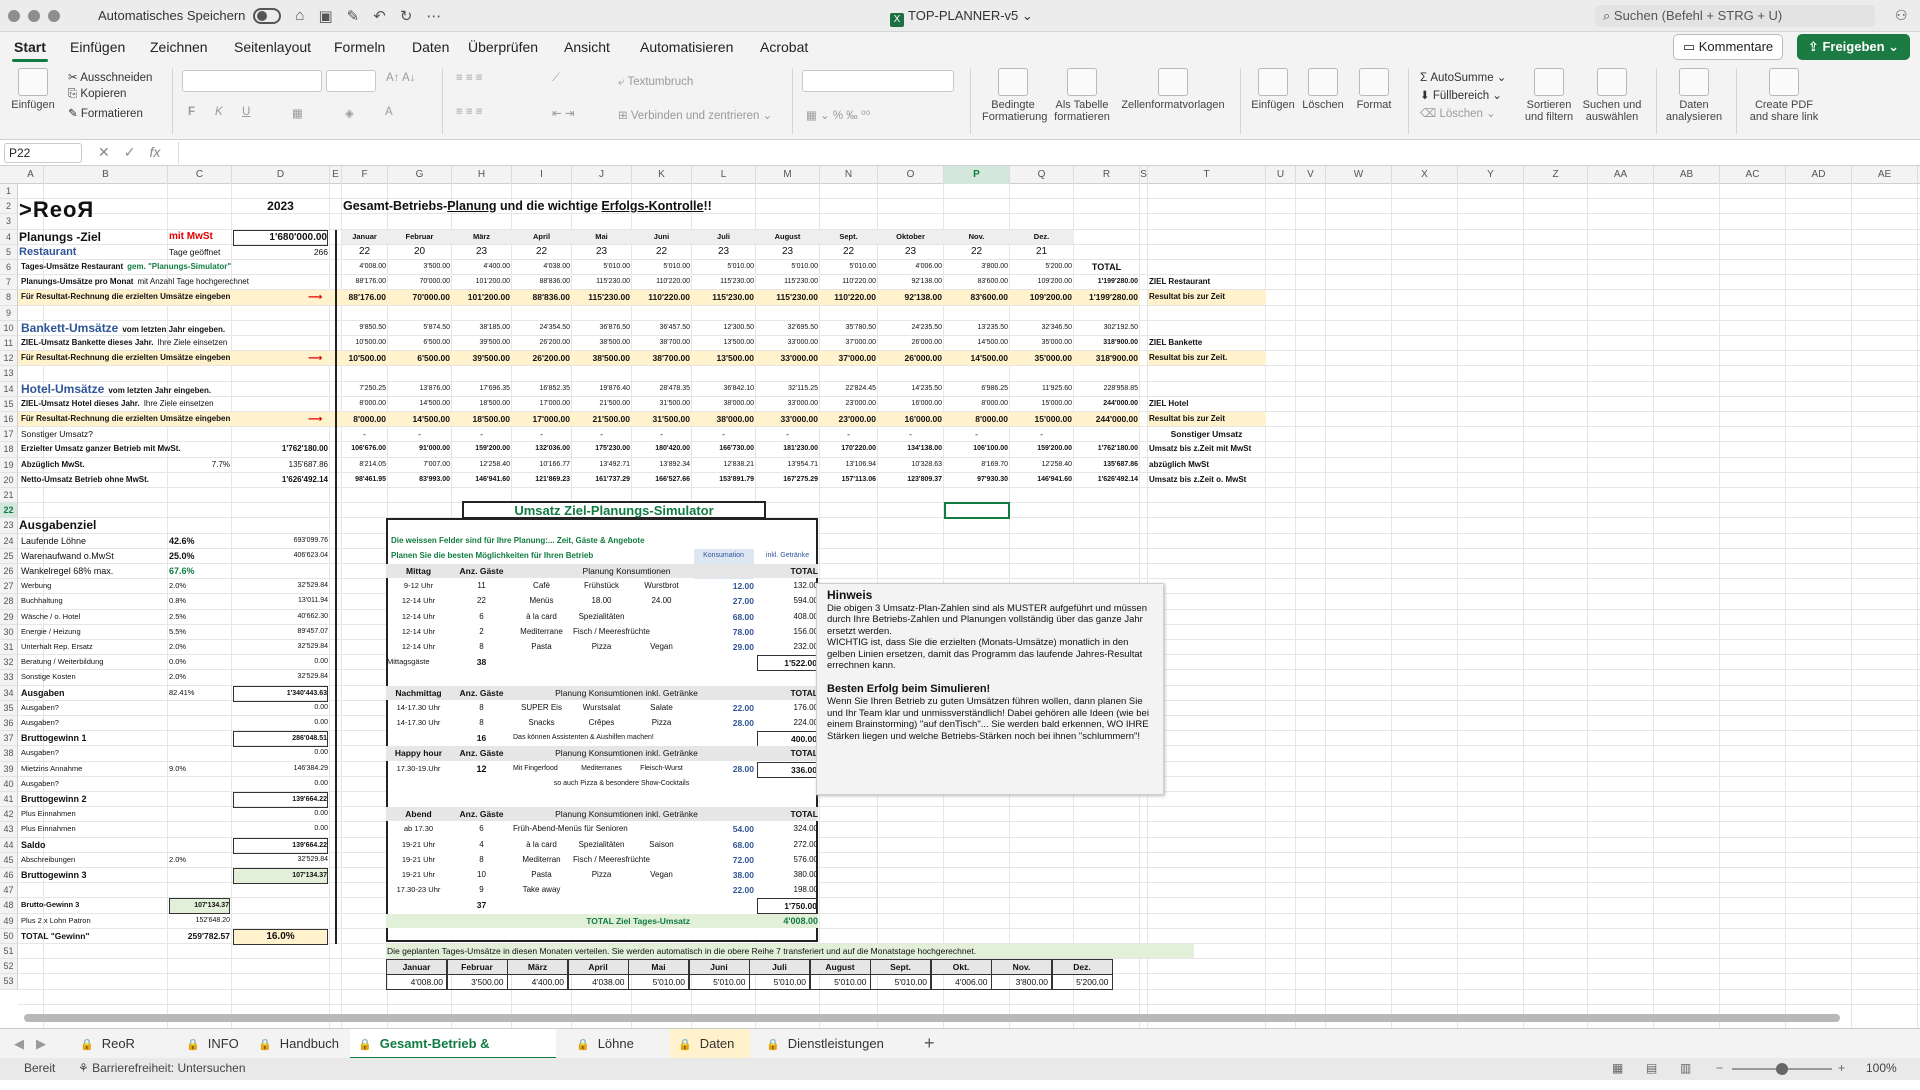  Describe the element at coordinates (976, 449) in the screenshot. I see `month-value: 106'100.00` at that location.